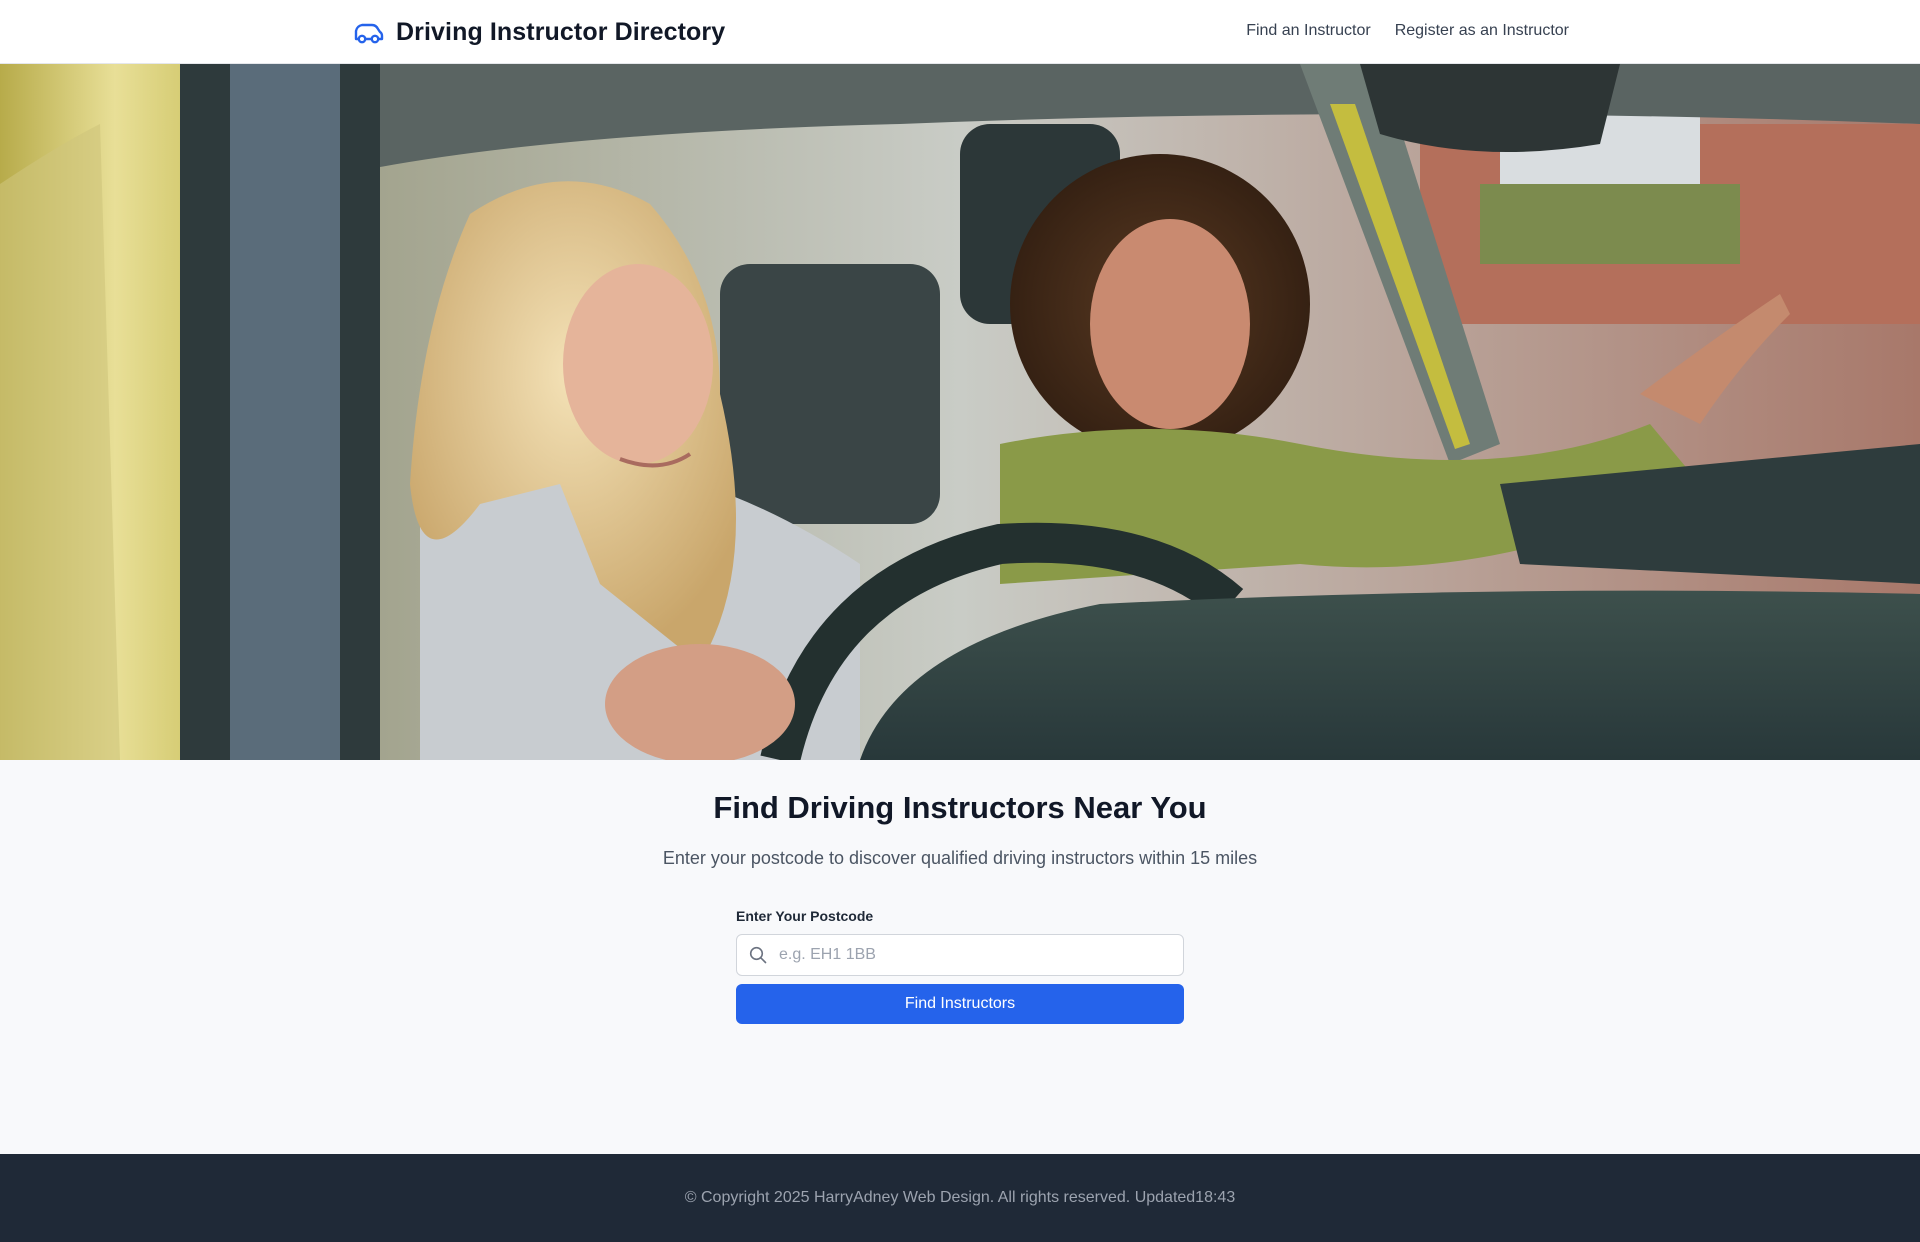 This screenshot has width=1920, height=1242. I want to click on site-title: Driving Instructor Directory, so click(561, 32).